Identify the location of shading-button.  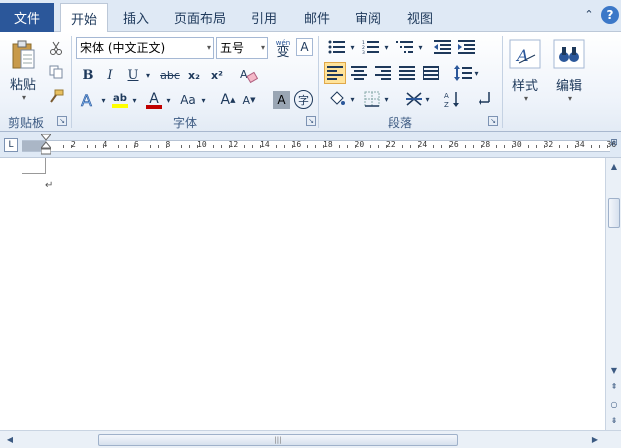
(337, 99).